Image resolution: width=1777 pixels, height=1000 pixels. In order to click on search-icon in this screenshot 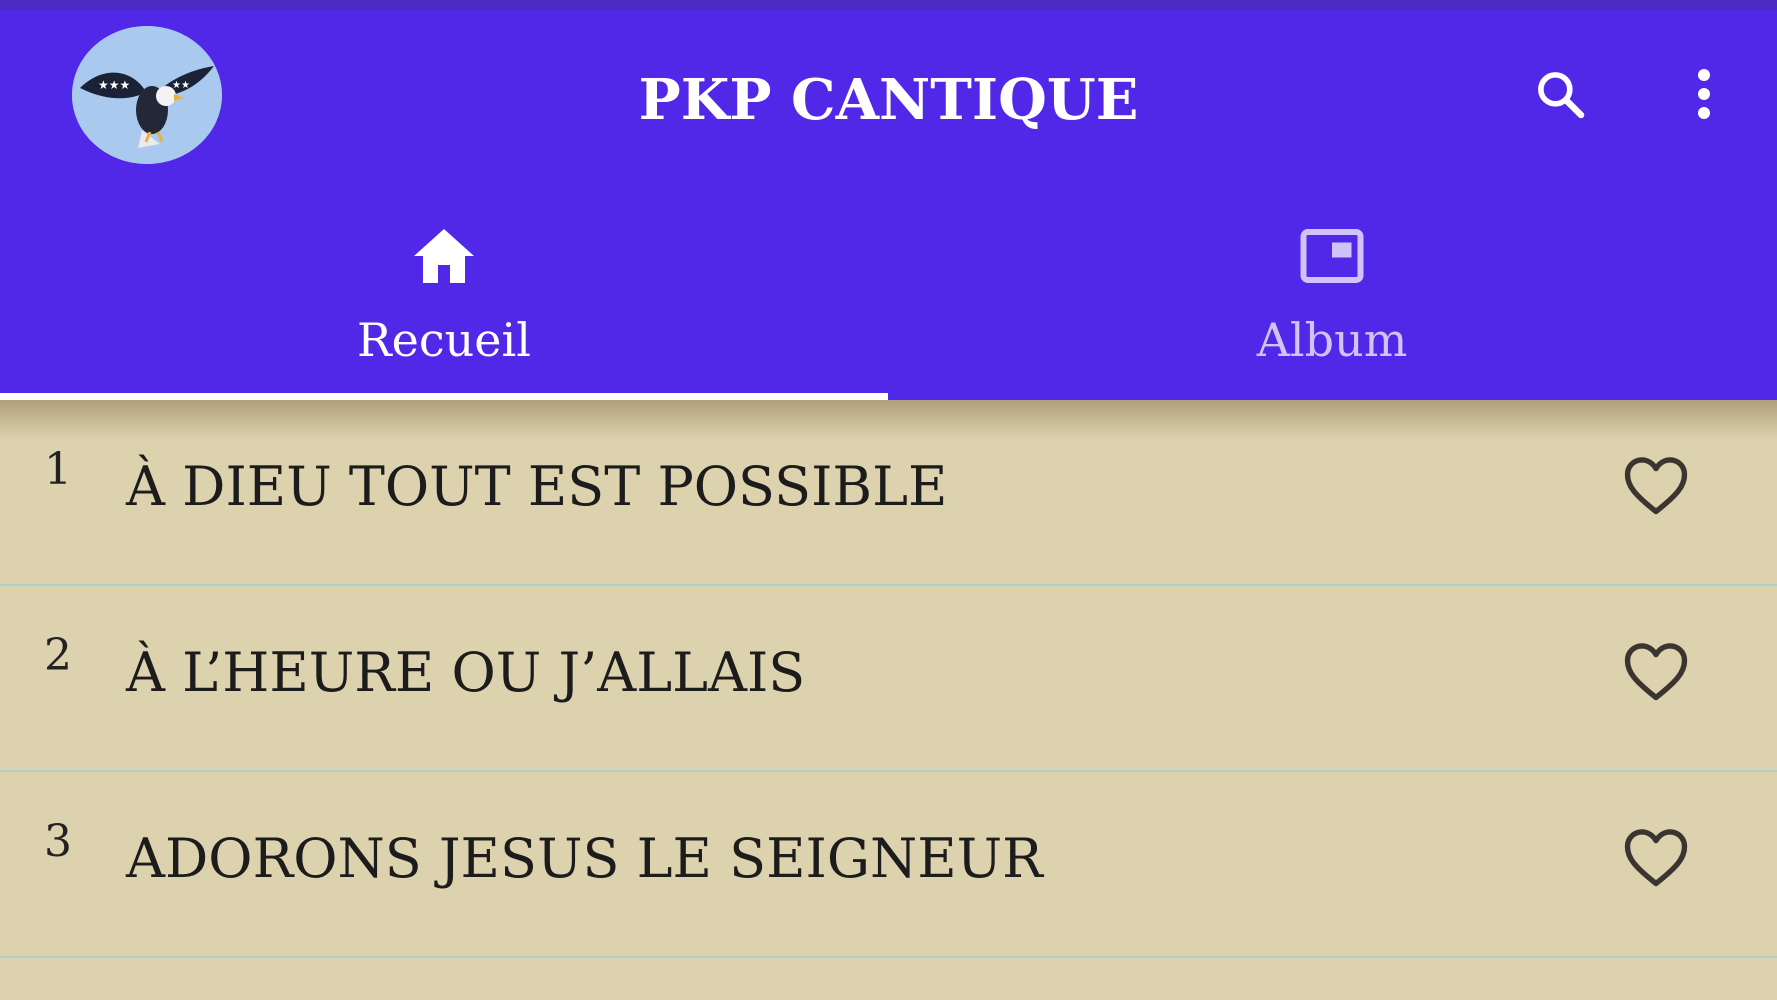, I will do `click(1561, 95)`.